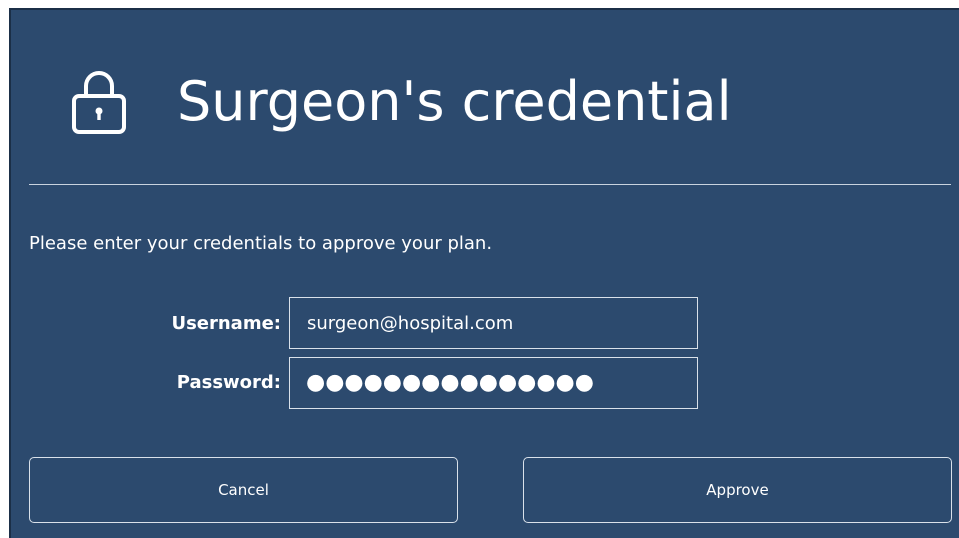 This screenshot has width=959, height=538. What do you see at coordinates (226, 323) in the screenshot?
I see `username-label: Username:` at bounding box center [226, 323].